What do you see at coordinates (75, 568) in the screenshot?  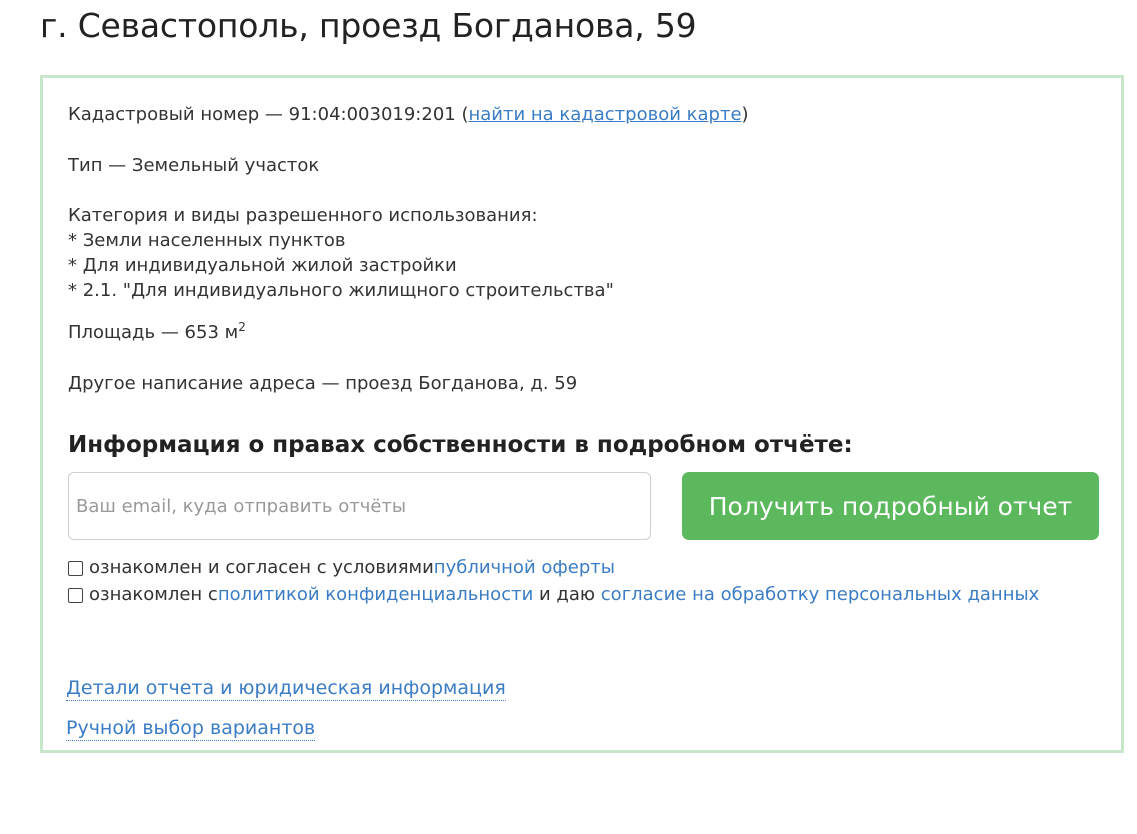 I see `offer-consent-checkbox` at bounding box center [75, 568].